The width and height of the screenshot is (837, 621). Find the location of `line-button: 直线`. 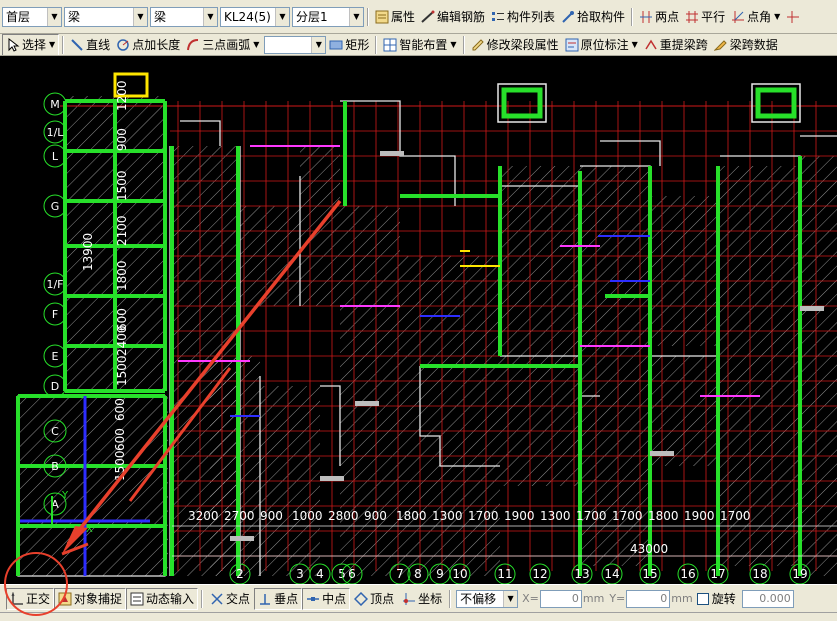

line-button: 直线 is located at coordinates (90, 45).